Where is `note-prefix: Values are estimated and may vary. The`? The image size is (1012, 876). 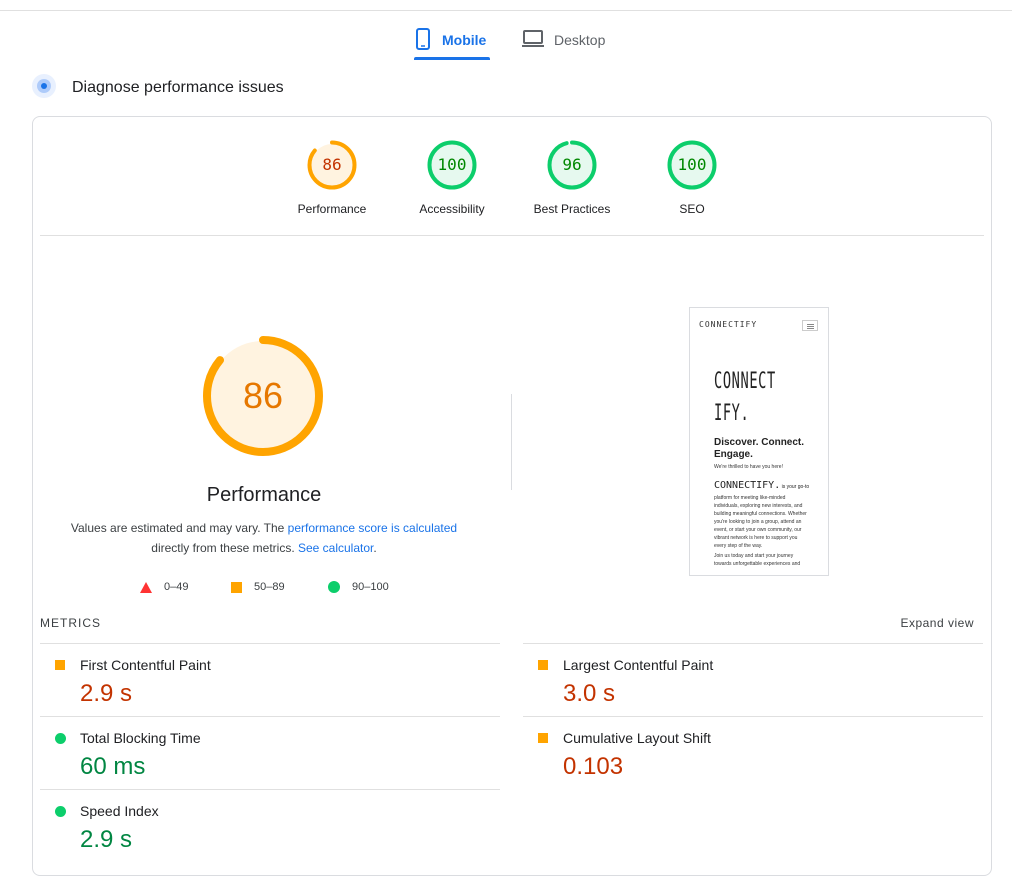
note-prefix: Values are estimated and may vary. The is located at coordinates (179, 528).